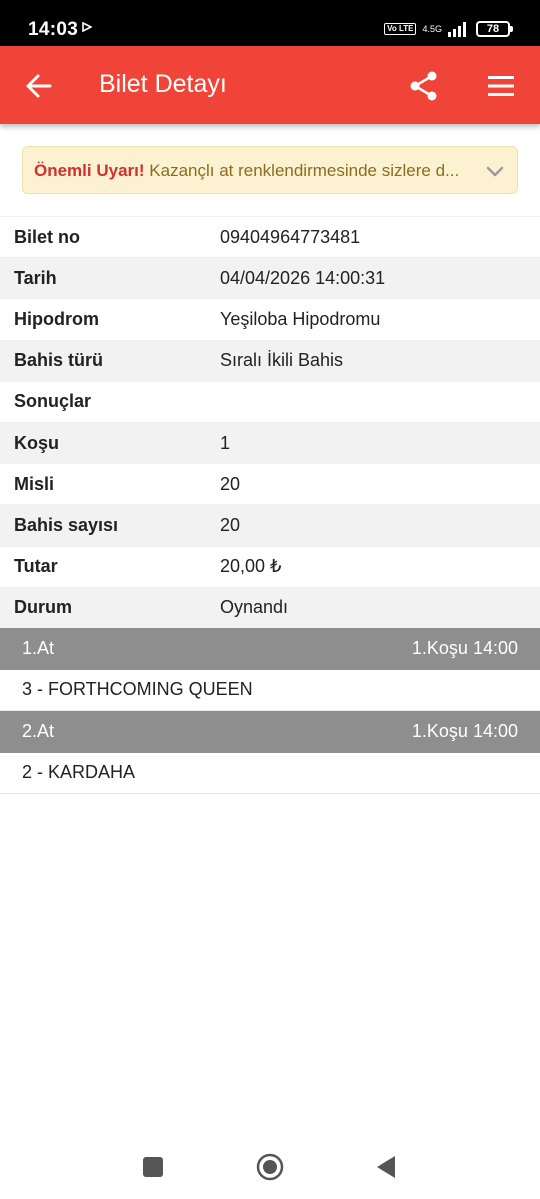 The width and height of the screenshot is (540, 1199). I want to click on detail-row-amount: Tutar 20,00 ₺, so click(270, 566).